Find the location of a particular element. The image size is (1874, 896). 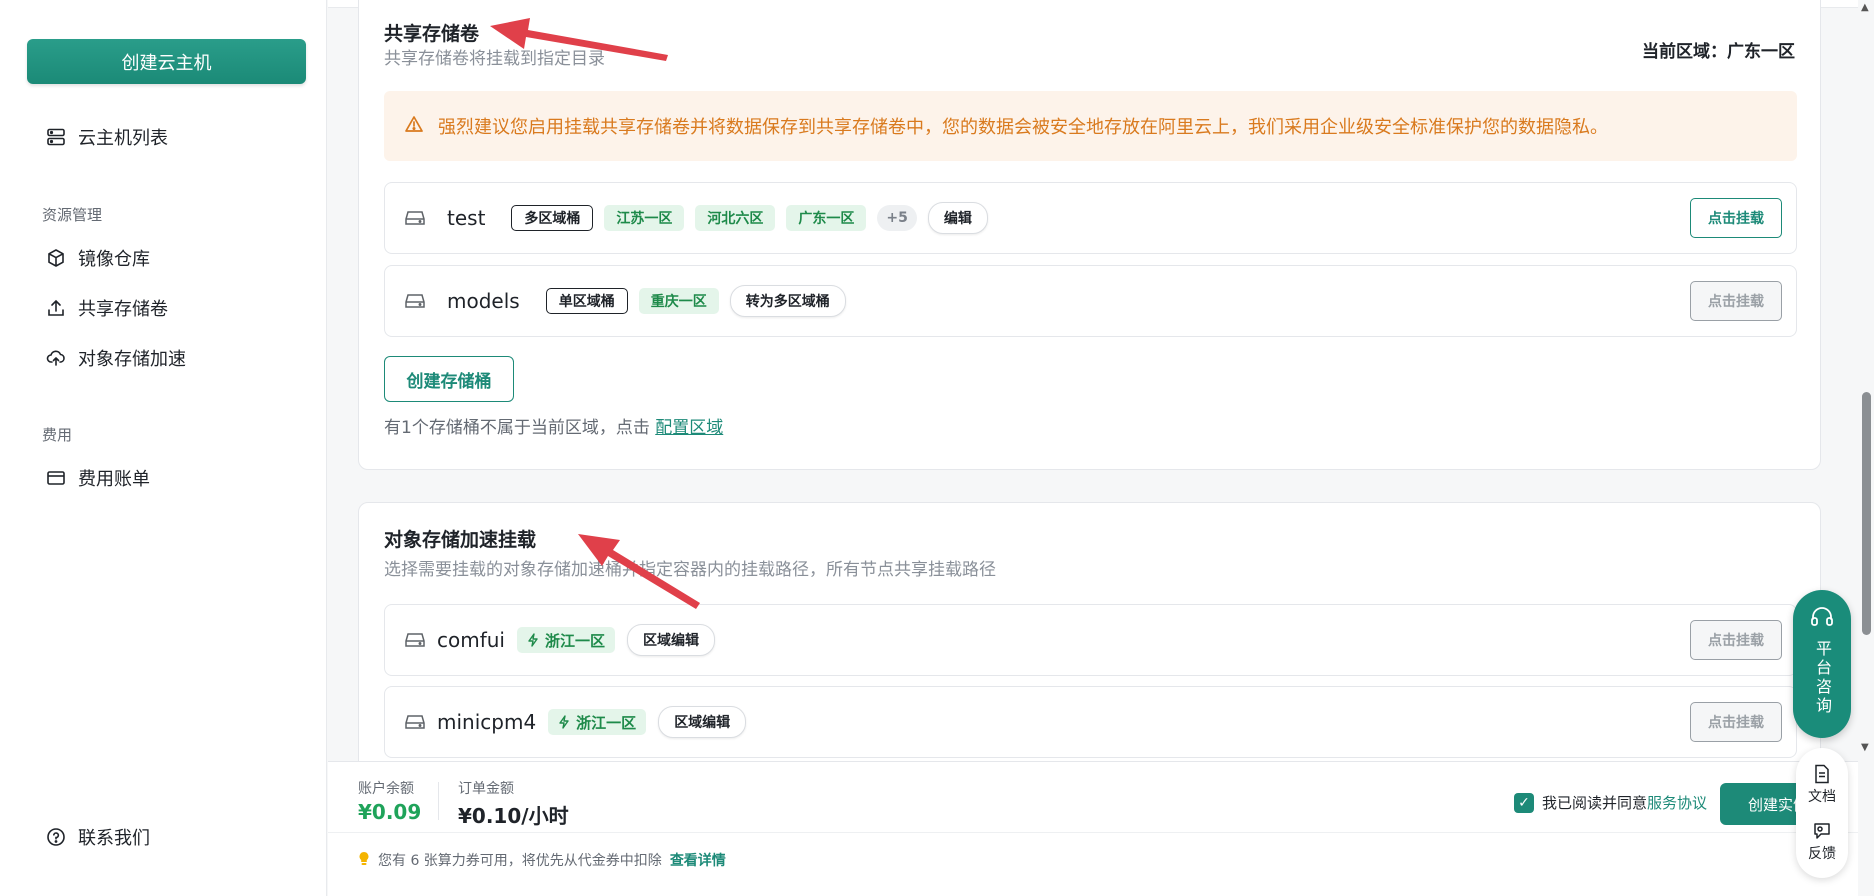

shared-volume-title: 共享存储卷 is located at coordinates (432, 34).